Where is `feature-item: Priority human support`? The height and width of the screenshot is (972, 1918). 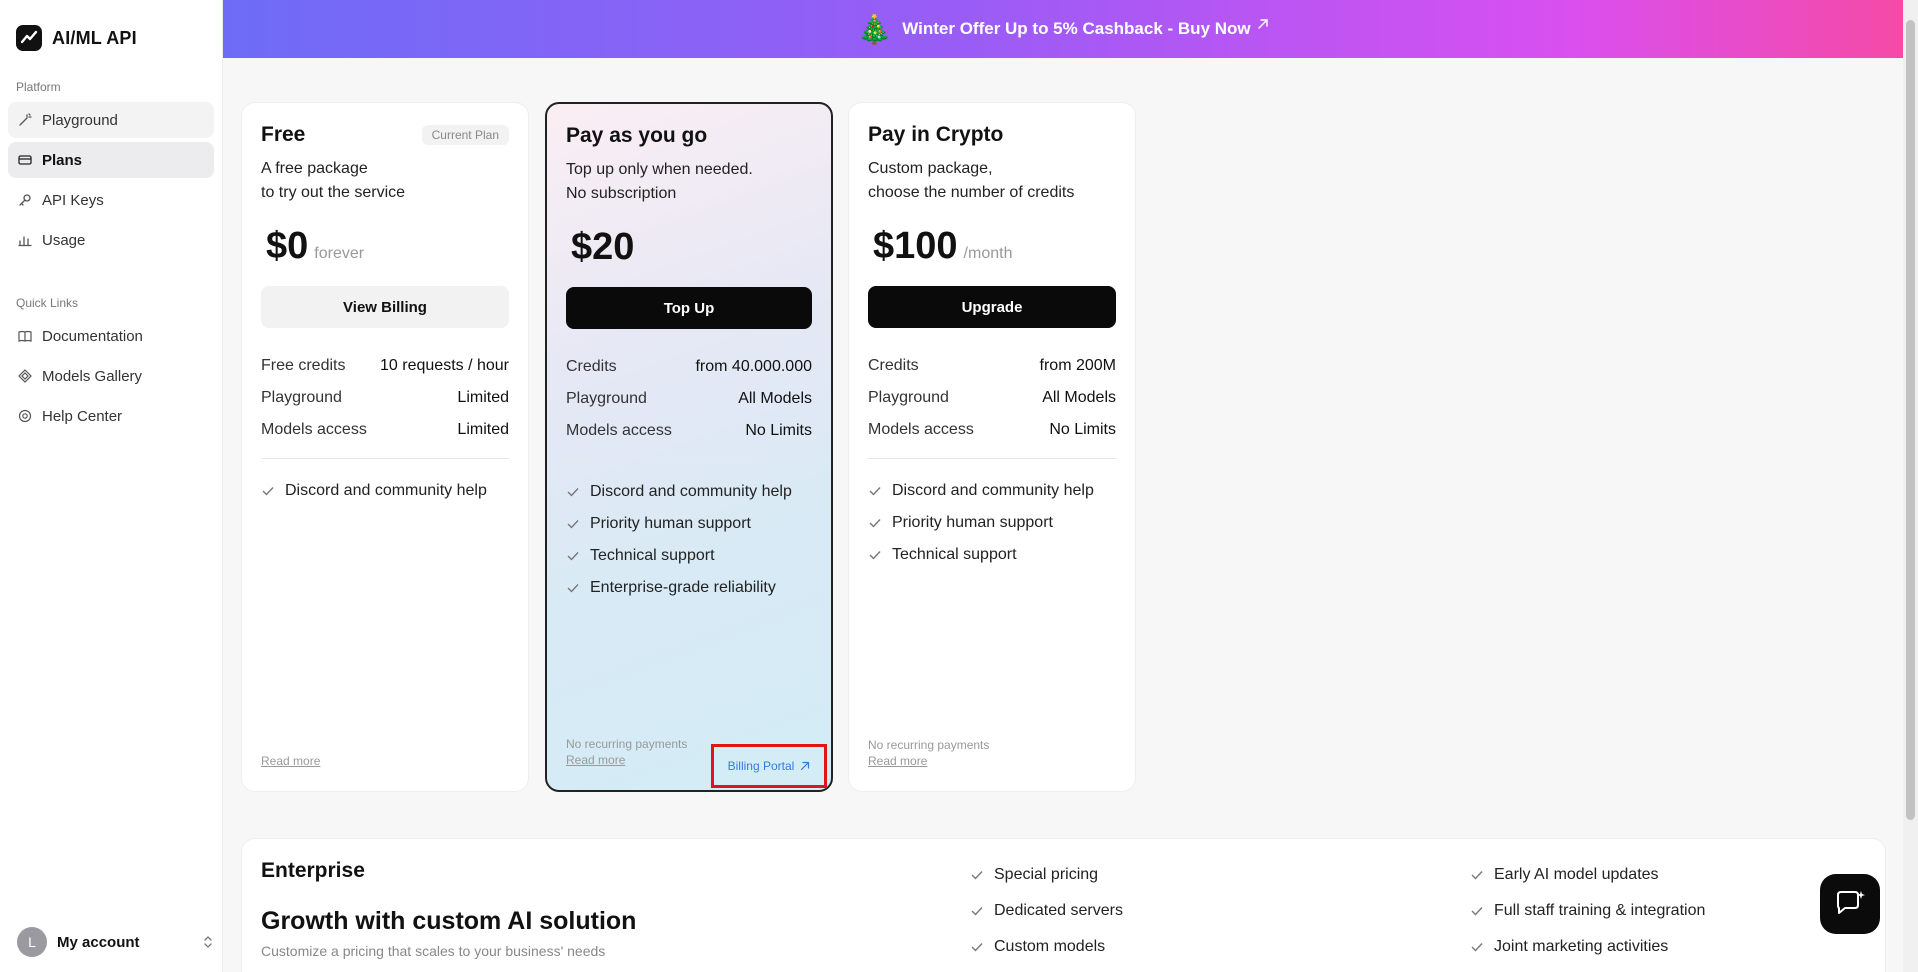 feature-item: Priority human support is located at coordinates (689, 524).